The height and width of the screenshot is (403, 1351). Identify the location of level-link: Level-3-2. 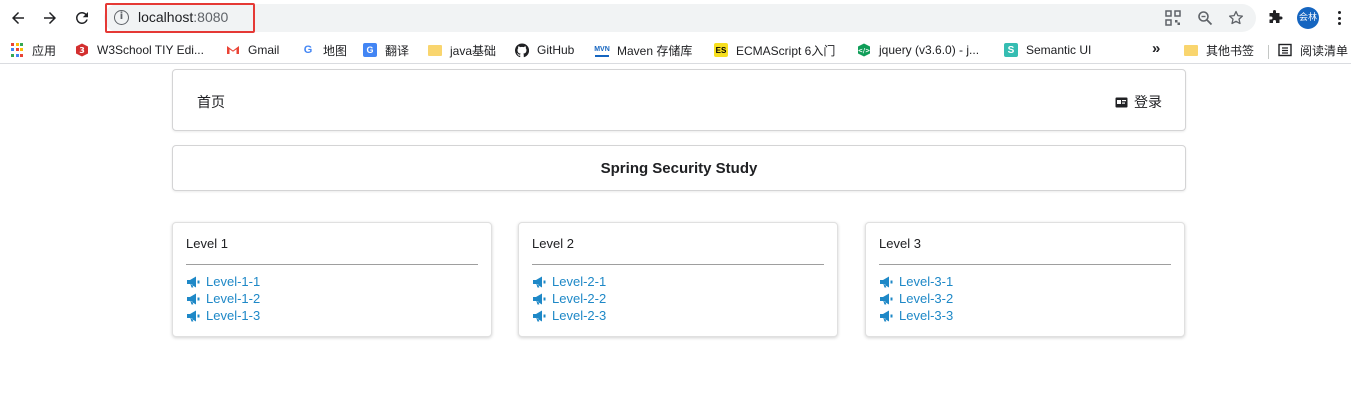
(916, 298).